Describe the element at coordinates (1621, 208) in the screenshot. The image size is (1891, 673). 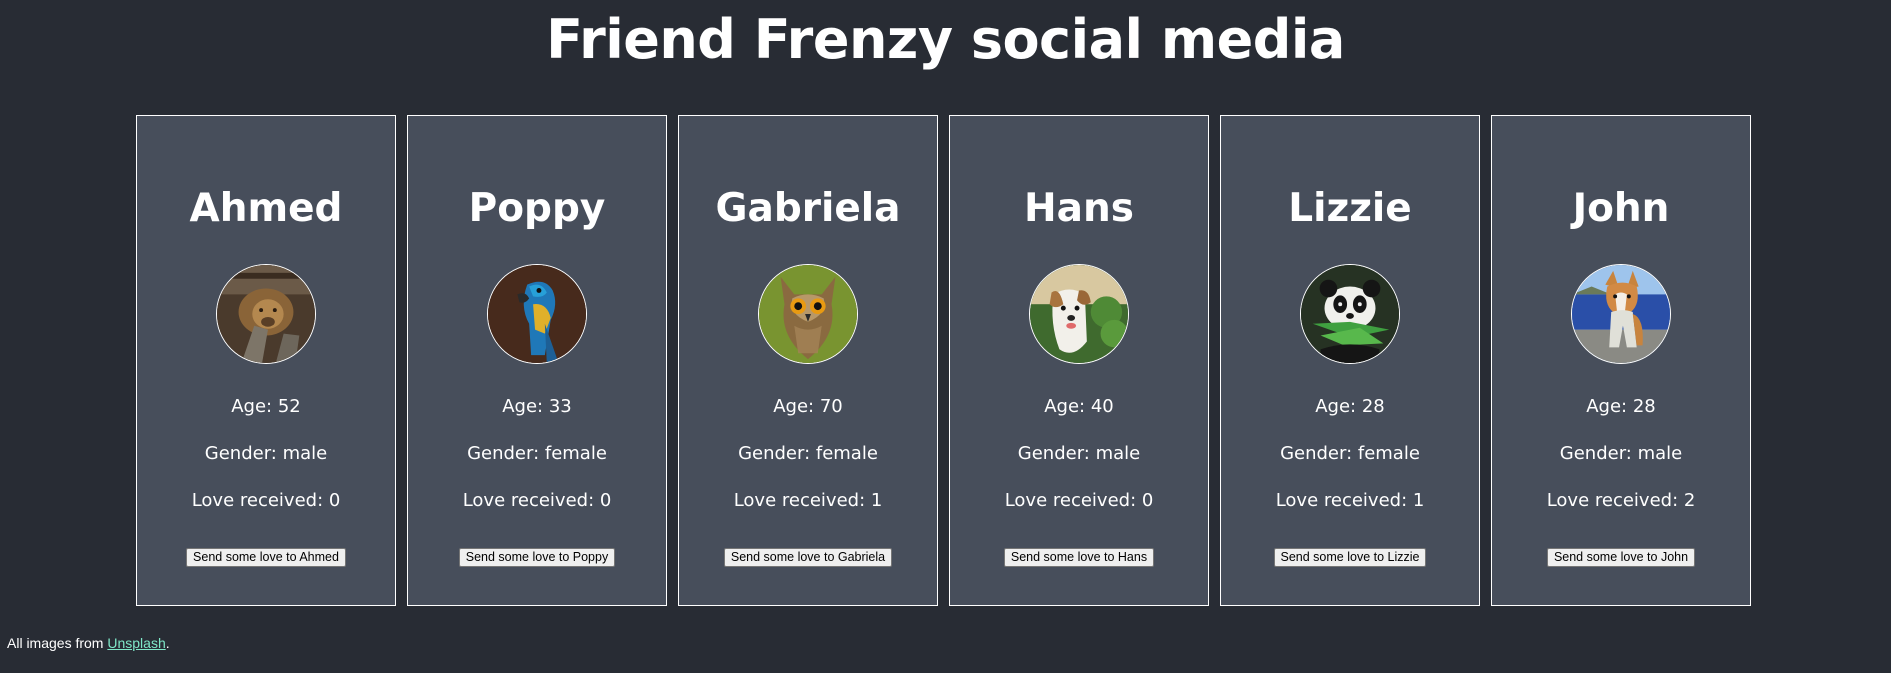
I see `friend-name: John` at that location.